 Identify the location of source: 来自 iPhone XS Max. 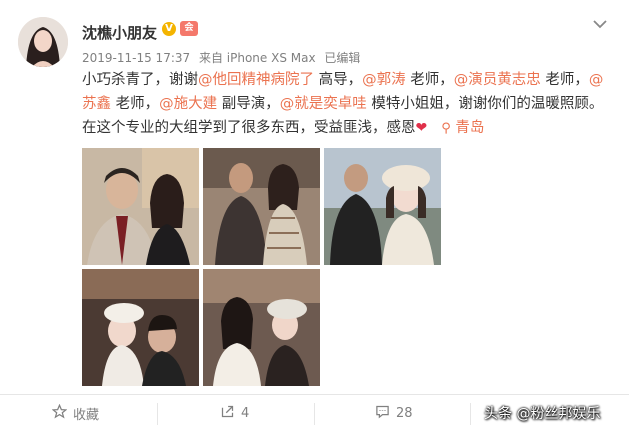
(257, 58).